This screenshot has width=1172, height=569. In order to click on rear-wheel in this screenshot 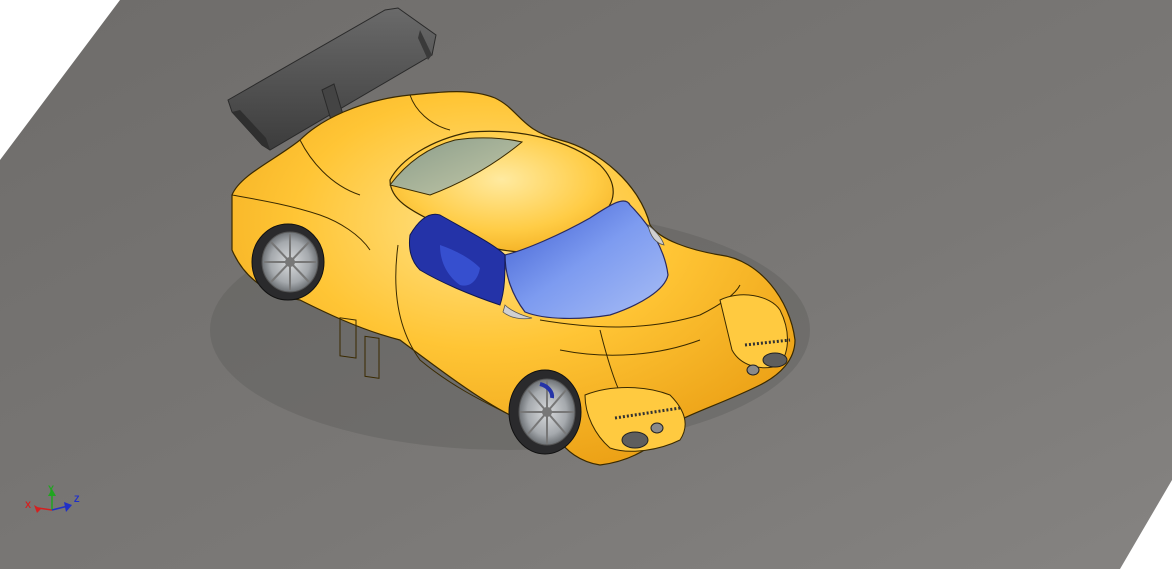, I will do `click(288, 262)`.